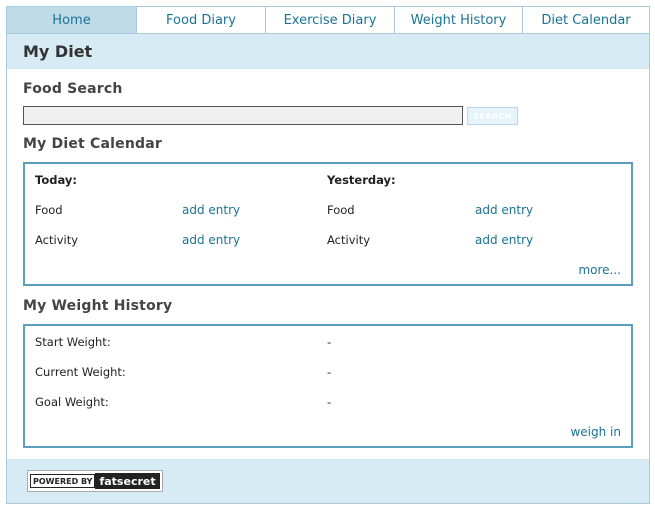 The image size is (655, 510). Describe the element at coordinates (586, 20) in the screenshot. I see `tab-diet-calendar: Diet Calendar` at that location.